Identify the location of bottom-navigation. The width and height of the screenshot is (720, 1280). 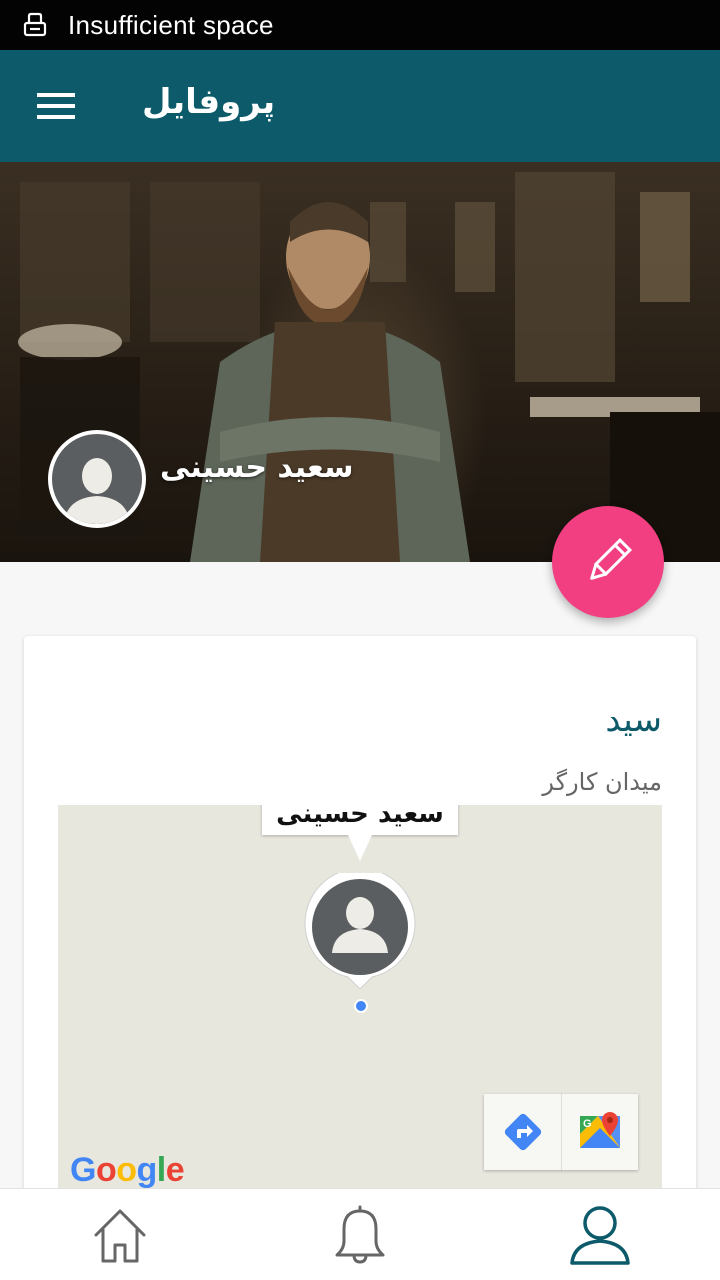
(360, 1234).